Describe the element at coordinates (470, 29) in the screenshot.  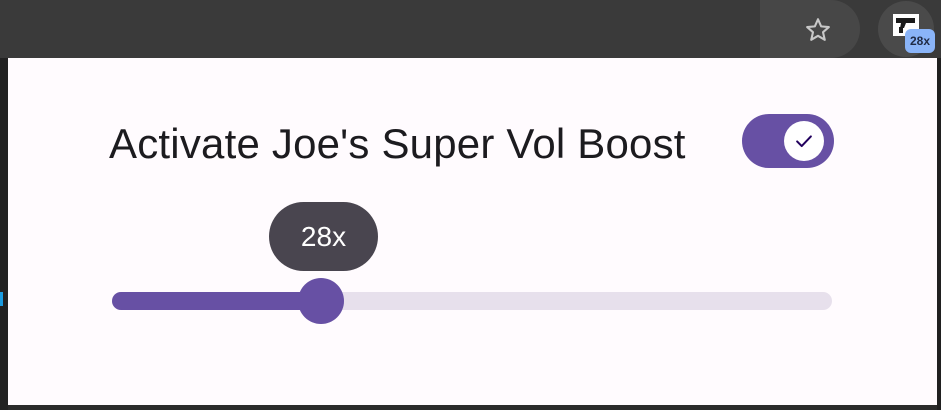
I see `browser-toolbar: 28x` at that location.